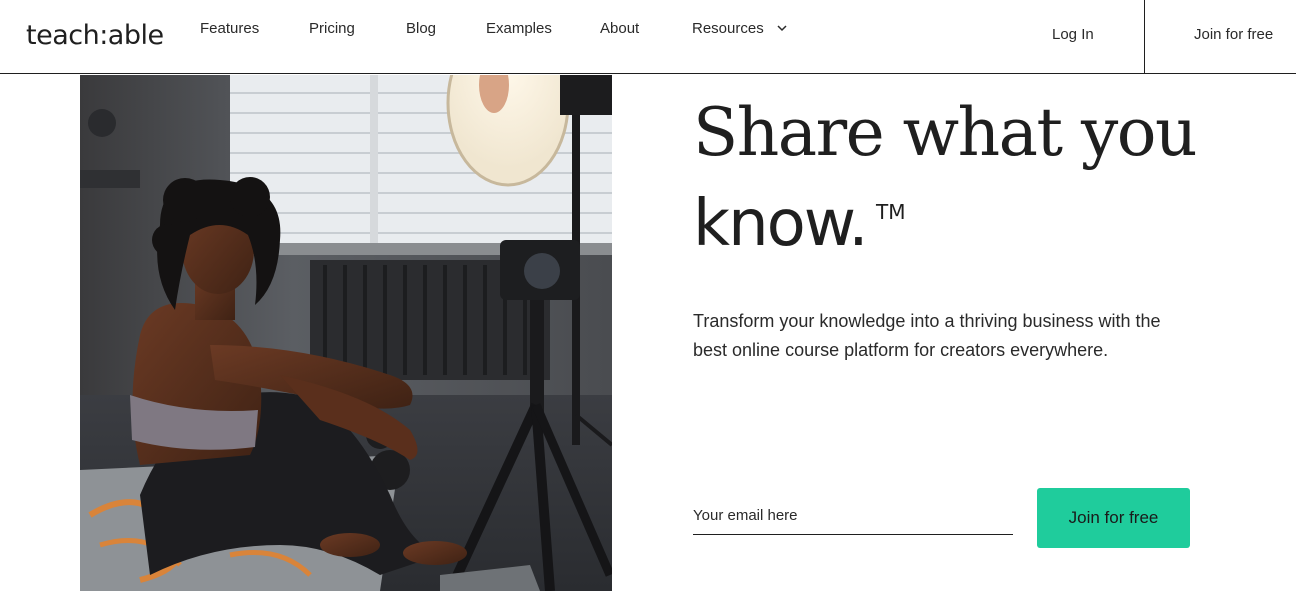 The image size is (1296, 591). Describe the element at coordinates (1233, 34) in the screenshot. I see `header-join-link: Join for free` at that location.